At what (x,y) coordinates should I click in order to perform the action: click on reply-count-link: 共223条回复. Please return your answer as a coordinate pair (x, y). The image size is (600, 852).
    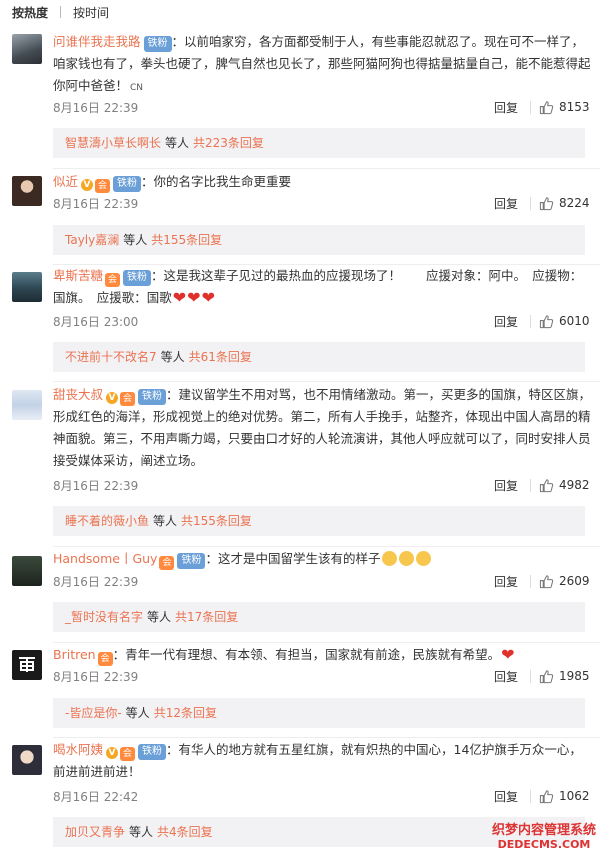
    Looking at the image, I should click on (228, 143).